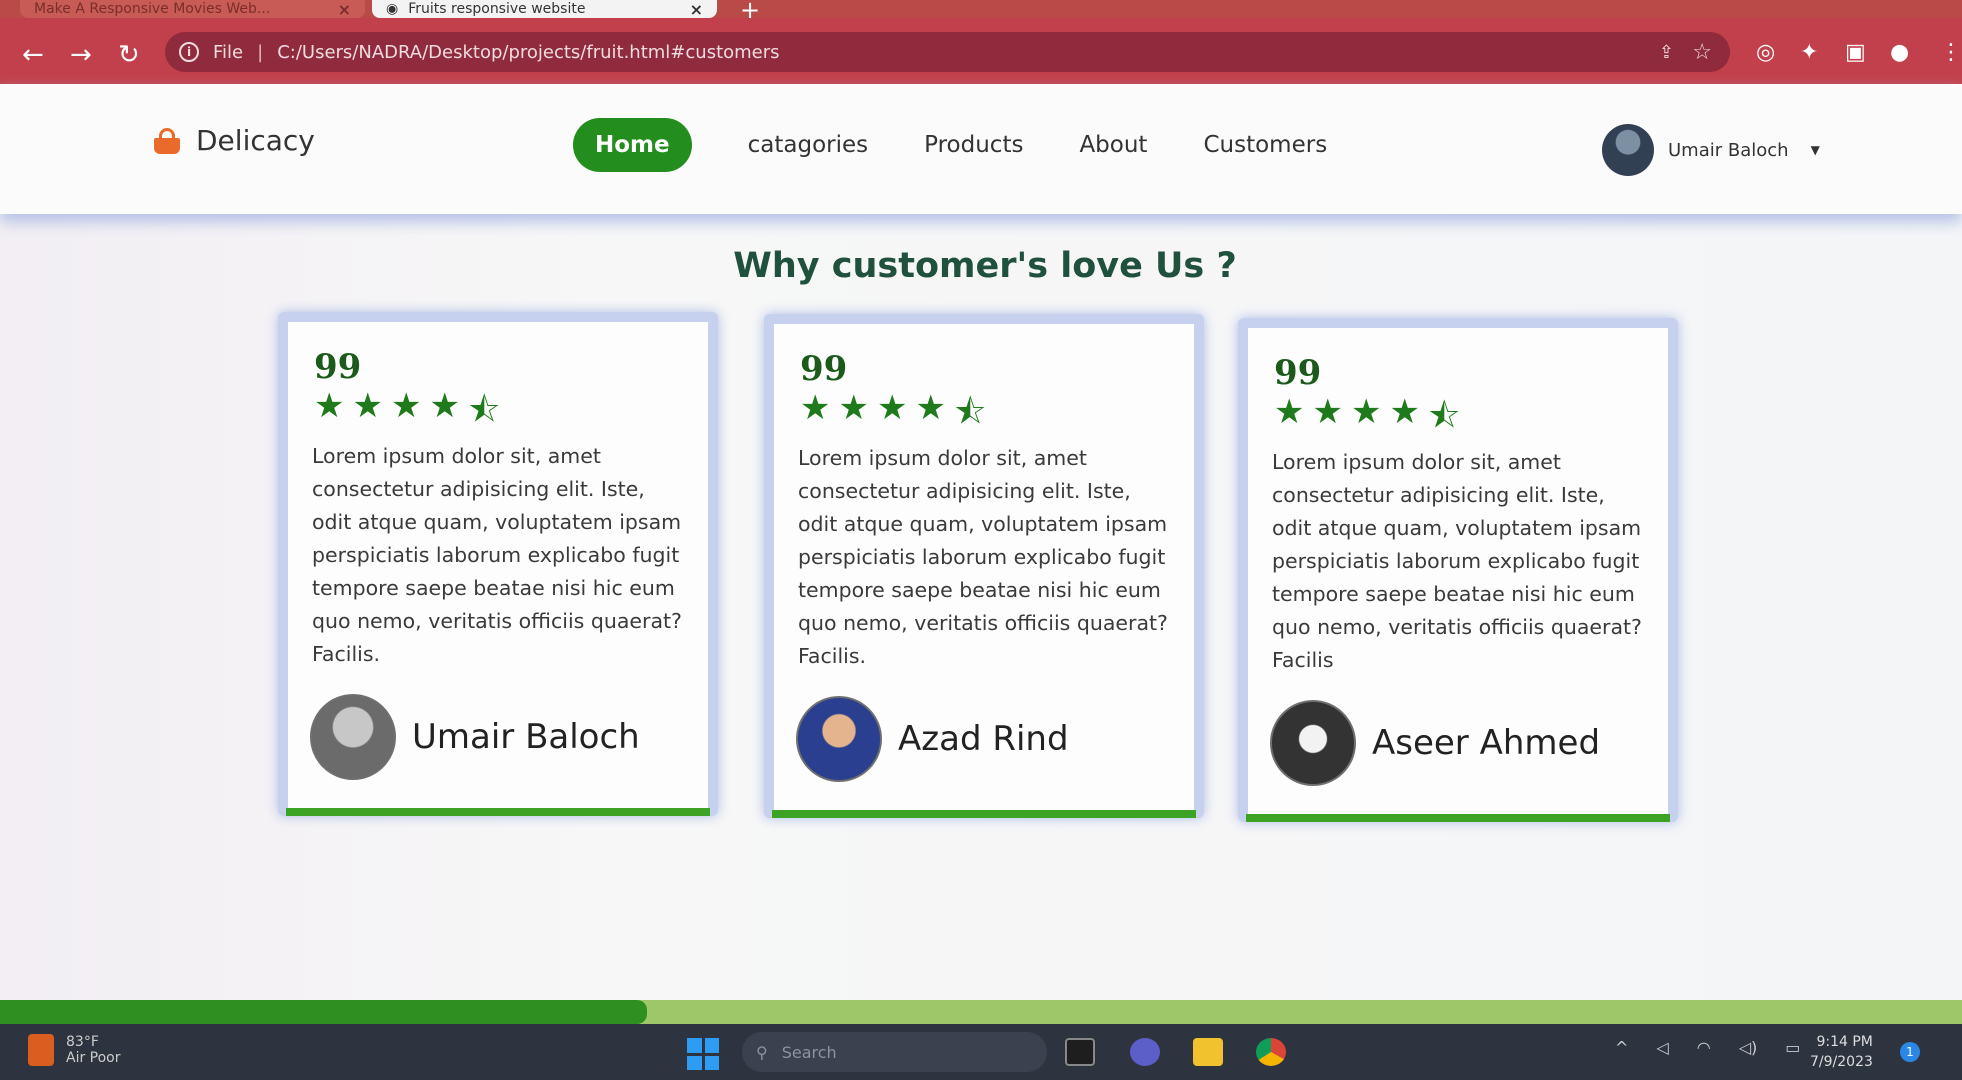 This screenshot has height=1080, width=1962. Describe the element at coordinates (973, 145) in the screenshot. I see `nav-products: Products` at that location.